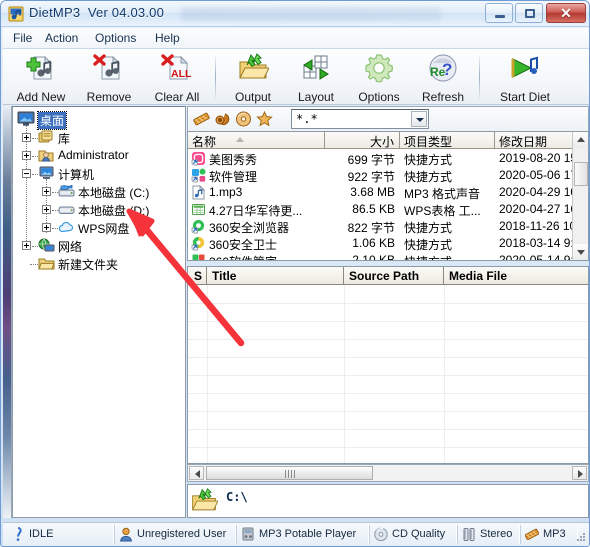 The width and height of the screenshot is (590, 547). Describe the element at coordinates (181, 74) in the screenshot. I see `svg-text: ALL` at that location.